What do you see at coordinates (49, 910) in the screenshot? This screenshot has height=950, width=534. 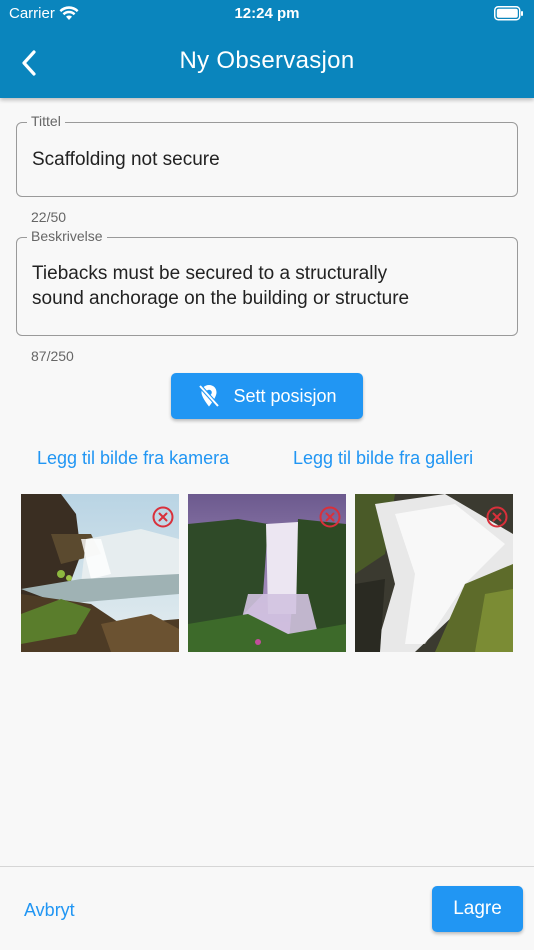 I see `cancel-button: Avbryt` at bounding box center [49, 910].